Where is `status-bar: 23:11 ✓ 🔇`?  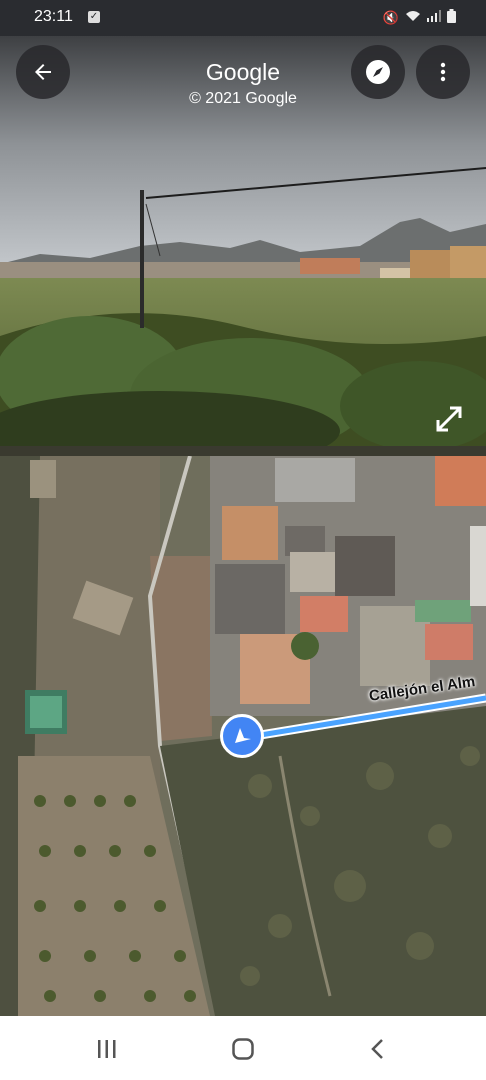
status-bar: 23:11 ✓ 🔇 is located at coordinates (243, 18).